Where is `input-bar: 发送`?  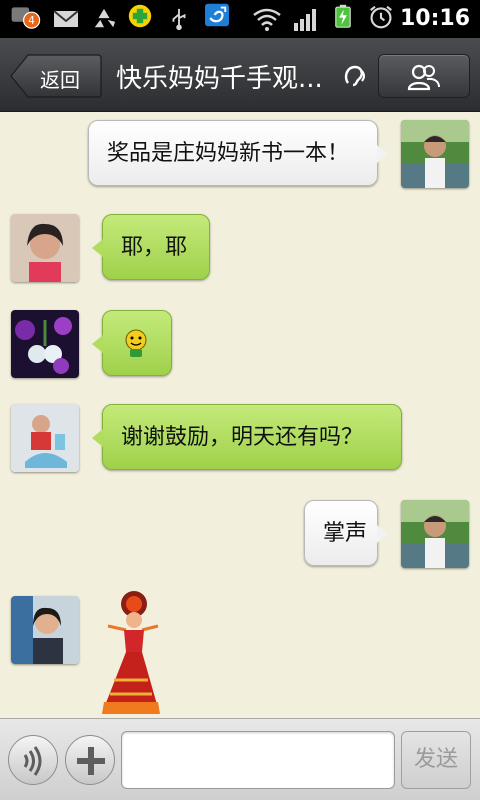 input-bar: 发送 is located at coordinates (240, 759).